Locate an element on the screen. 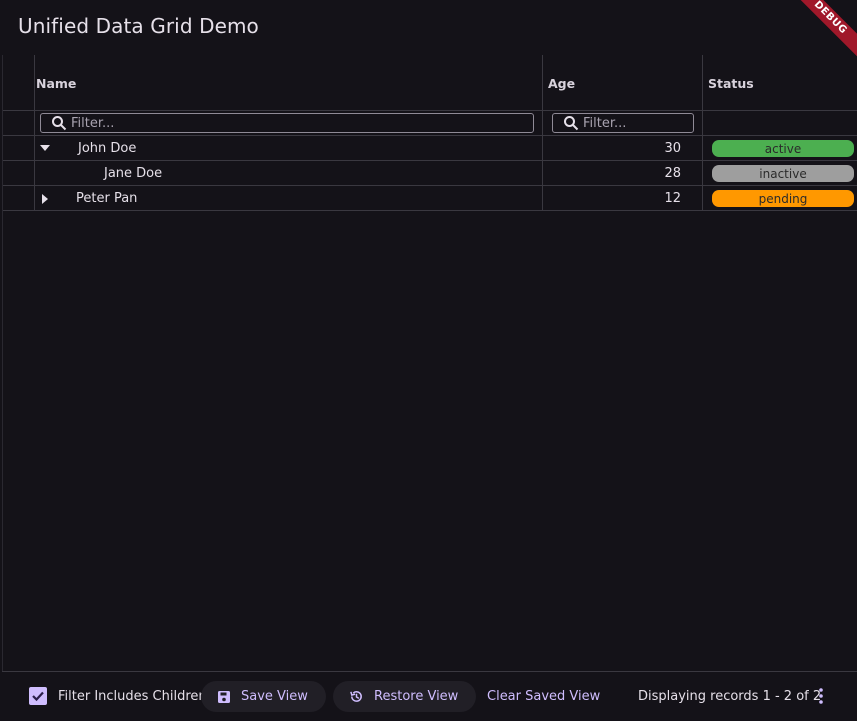 The height and width of the screenshot is (721, 857). history-icon is located at coordinates (356, 696).